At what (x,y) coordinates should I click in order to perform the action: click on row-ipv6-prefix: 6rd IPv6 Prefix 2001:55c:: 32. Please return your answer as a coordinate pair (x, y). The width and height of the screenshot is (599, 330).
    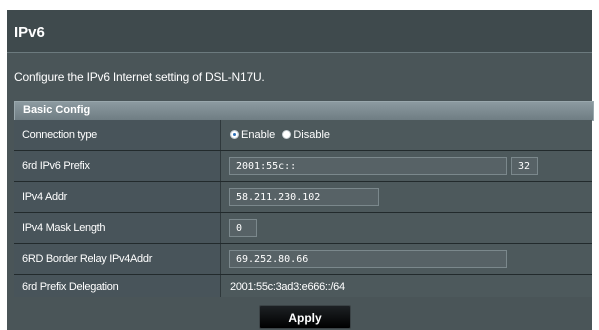
    Looking at the image, I should click on (303, 166).